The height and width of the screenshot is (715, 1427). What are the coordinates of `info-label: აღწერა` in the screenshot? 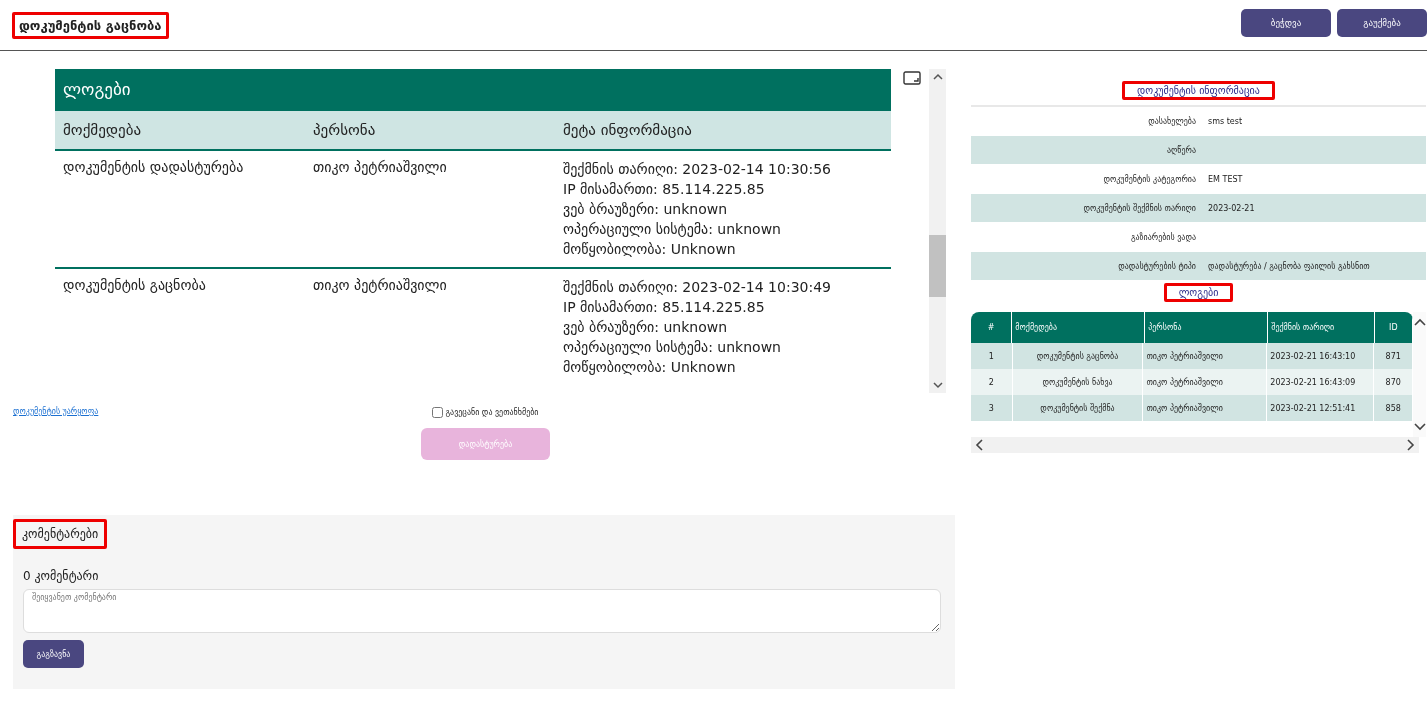 It's located at (1181, 150).